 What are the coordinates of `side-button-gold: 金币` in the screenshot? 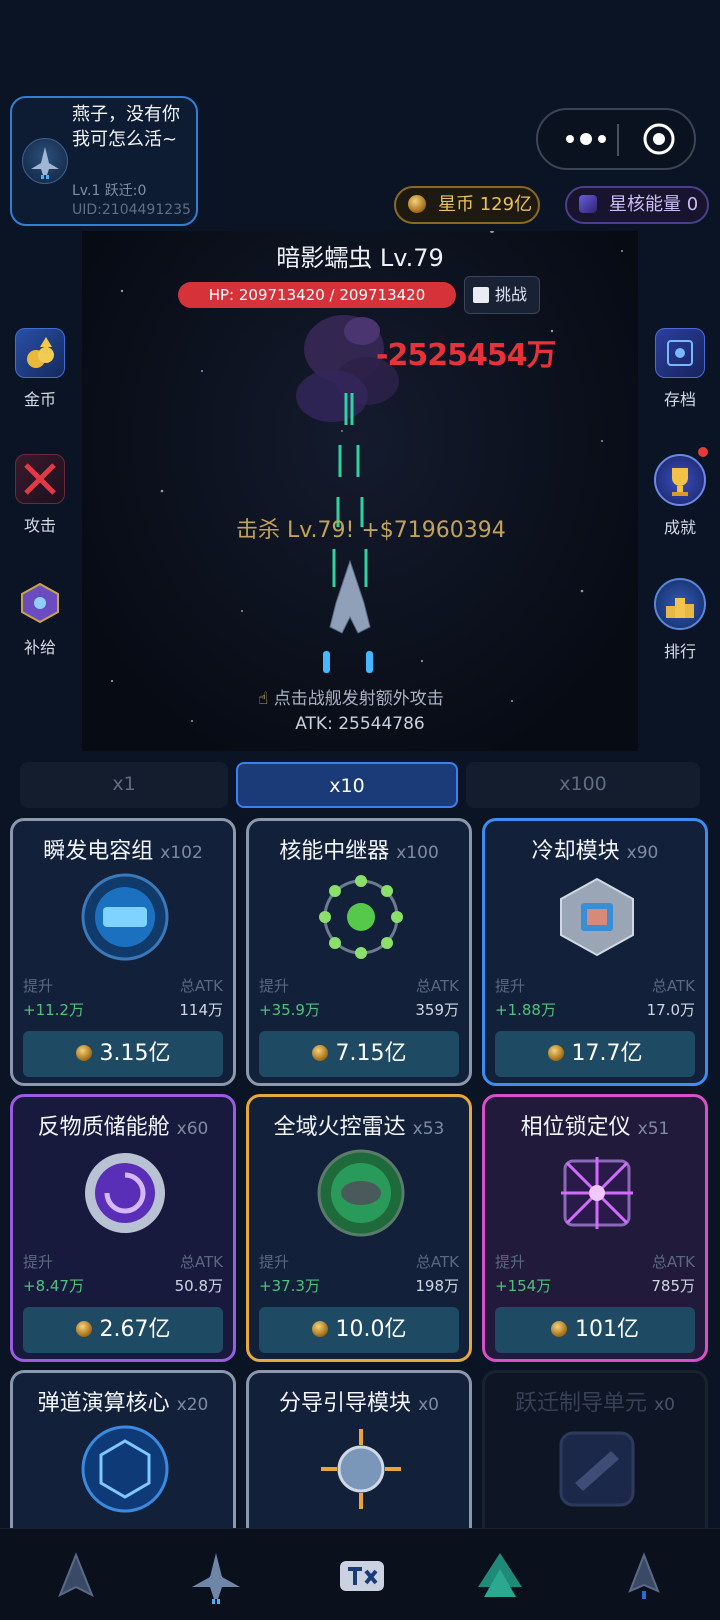 It's located at (40, 369).